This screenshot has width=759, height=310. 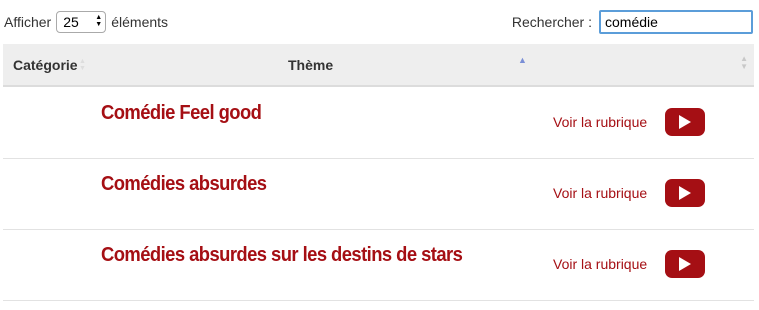 I want to click on table-header: Catégorie ▲ ▼ Thème ▲ ▲ ▼, so click(x=378, y=65).